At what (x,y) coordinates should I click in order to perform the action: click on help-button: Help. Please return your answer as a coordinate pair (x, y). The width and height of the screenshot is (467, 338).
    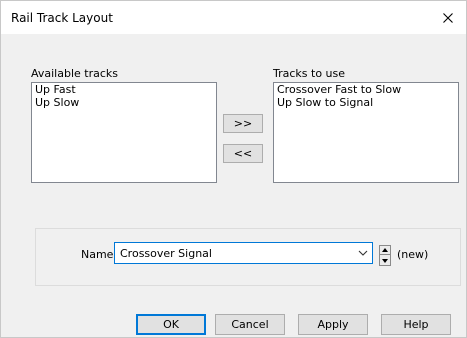
    Looking at the image, I should click on (416, 324).